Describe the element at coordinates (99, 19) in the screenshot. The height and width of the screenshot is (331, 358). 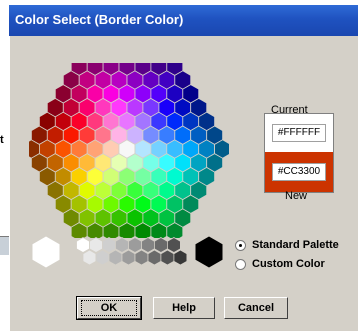
I see `dialog-title: Color Select (Border Color)` at that location.